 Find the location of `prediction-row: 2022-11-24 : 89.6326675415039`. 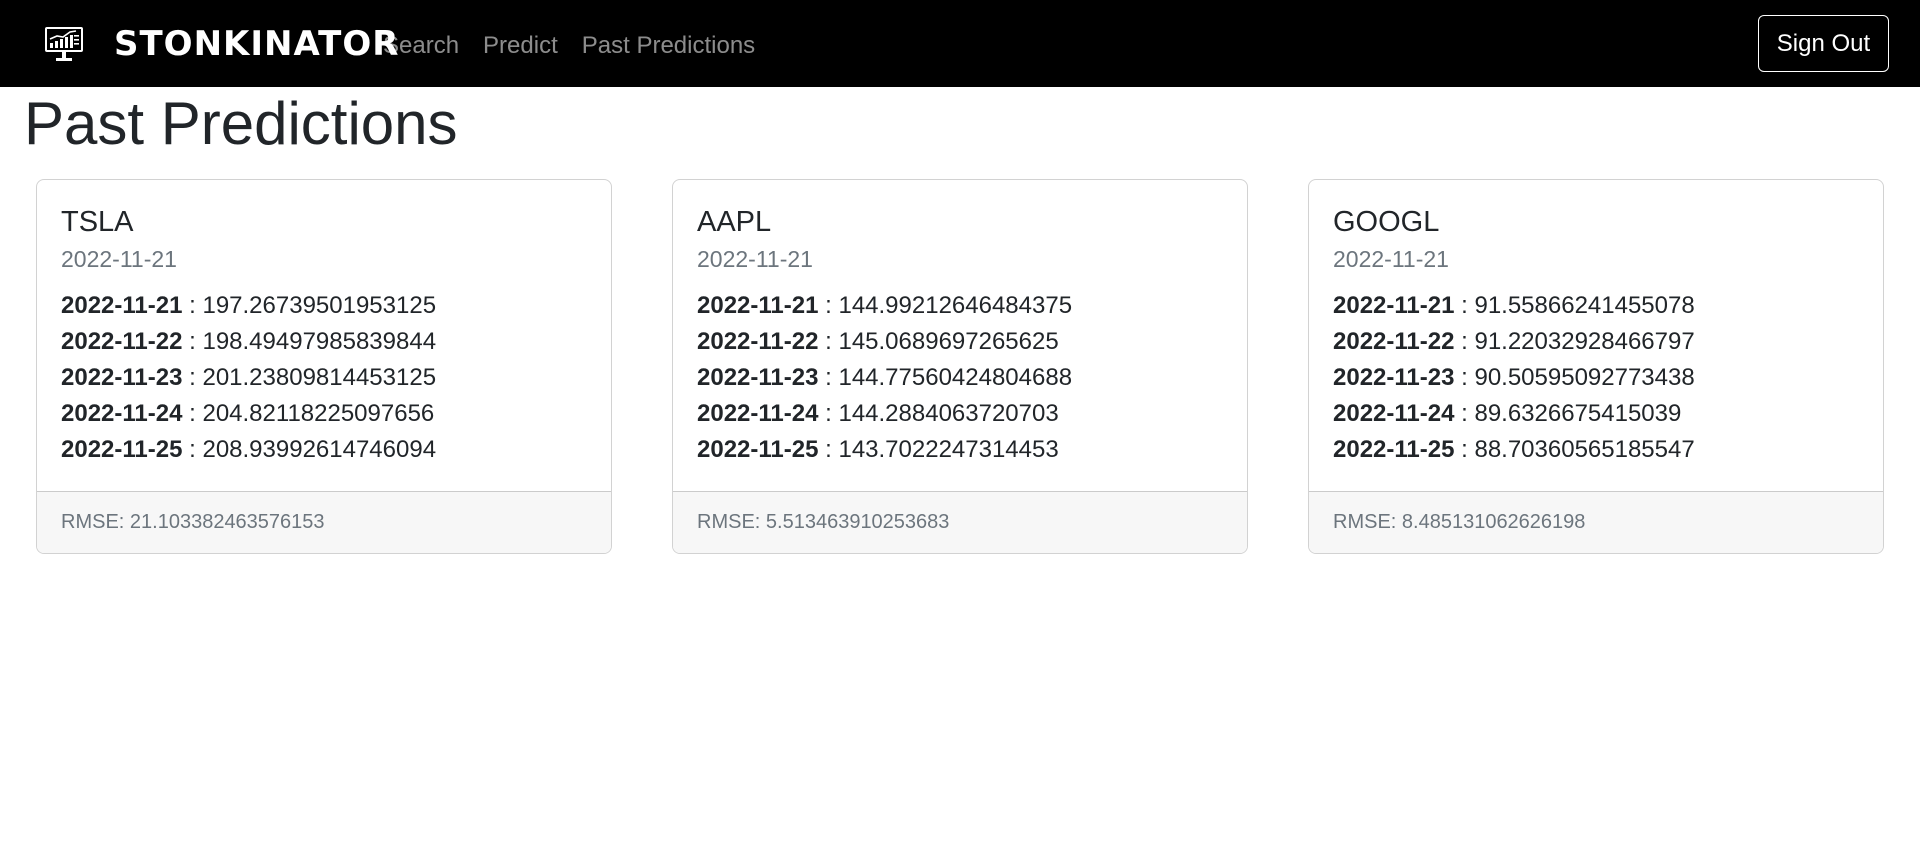

prediction-row: 2022-11-24 : 89.6326675415039 is located at coordinates (1507, 413).